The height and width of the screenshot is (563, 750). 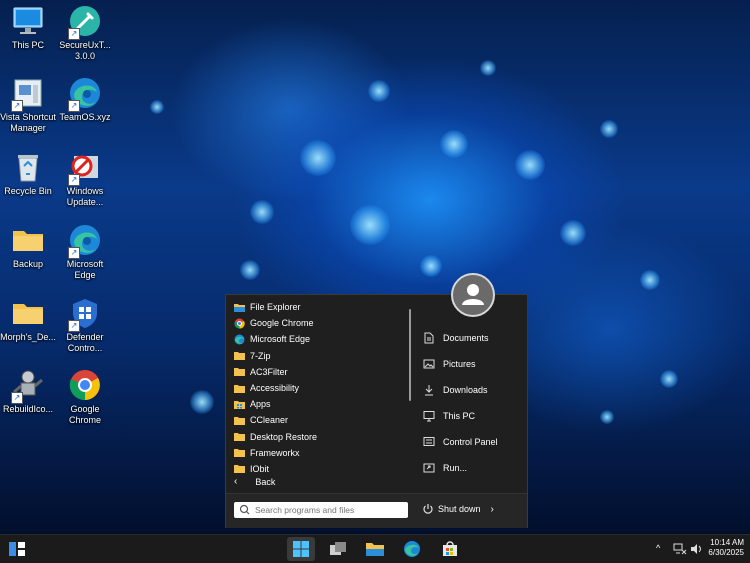 What do you see at coordinates (260, 404) in the screenshot?
I see `program-label: Apps` at bounding box center [260, 404].